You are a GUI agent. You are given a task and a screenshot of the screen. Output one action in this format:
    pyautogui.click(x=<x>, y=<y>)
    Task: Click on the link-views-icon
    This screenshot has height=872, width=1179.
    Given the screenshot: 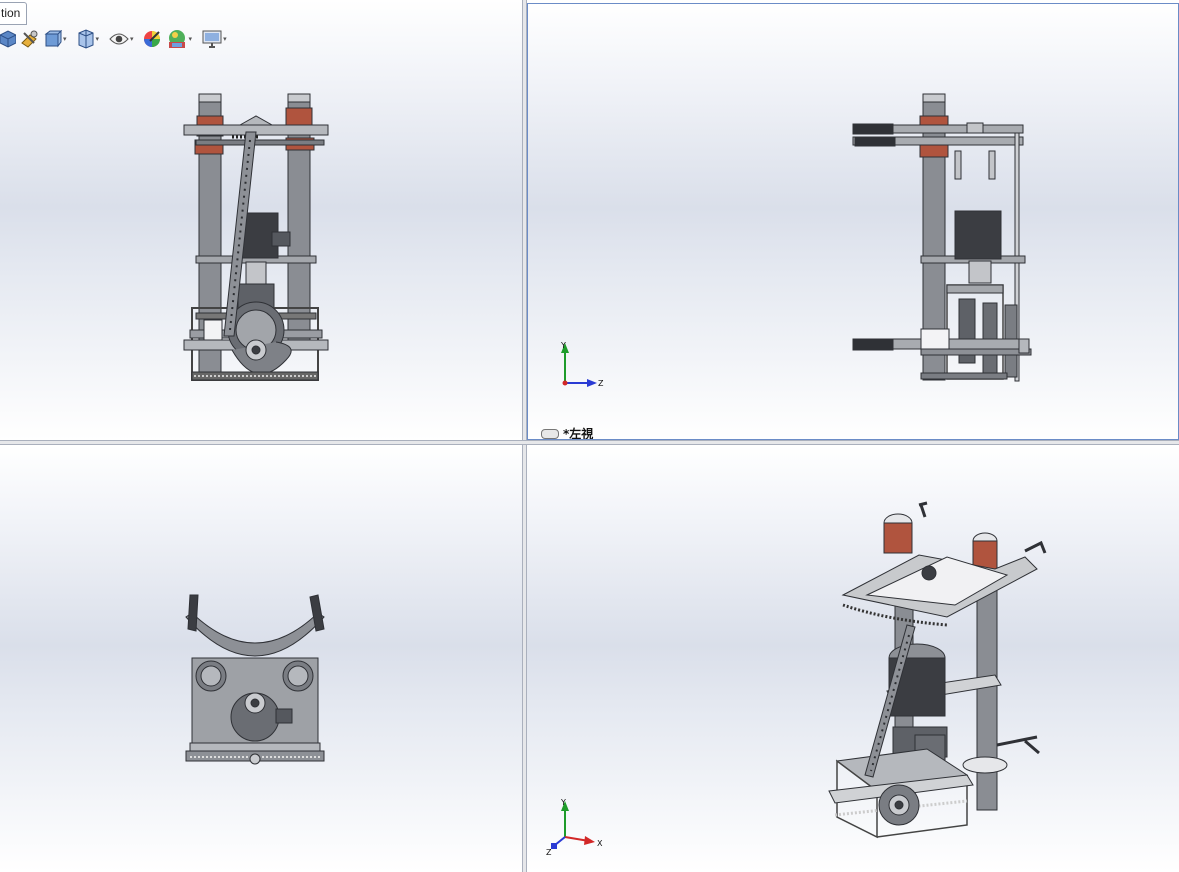 What is the action you would take?
    pyautogui.click(x=550, y=433)
    